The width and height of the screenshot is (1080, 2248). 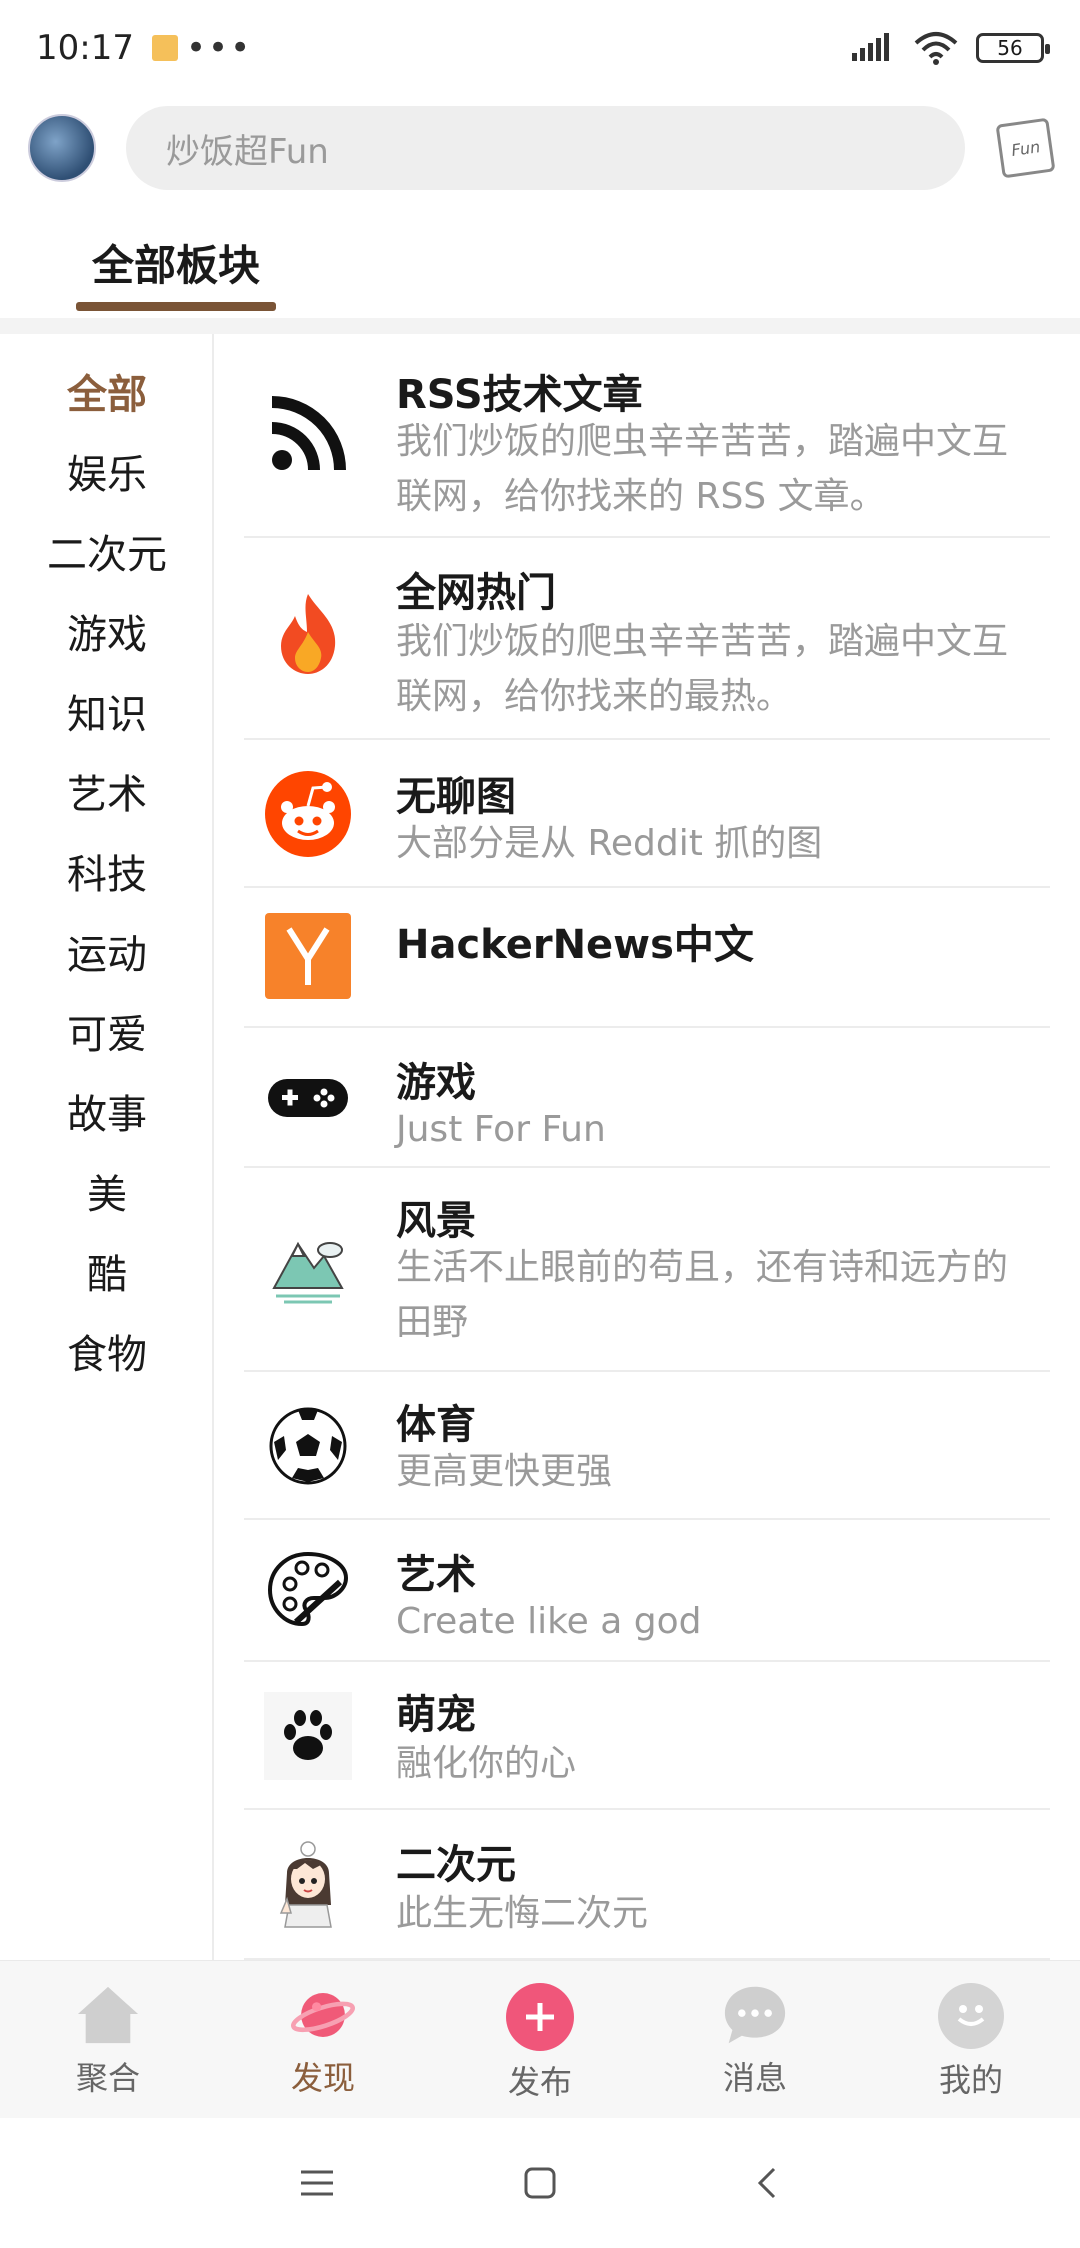 I want to click on board-desc: 大部分是从 Reddit 抓的图, so click(x=609, y=843).